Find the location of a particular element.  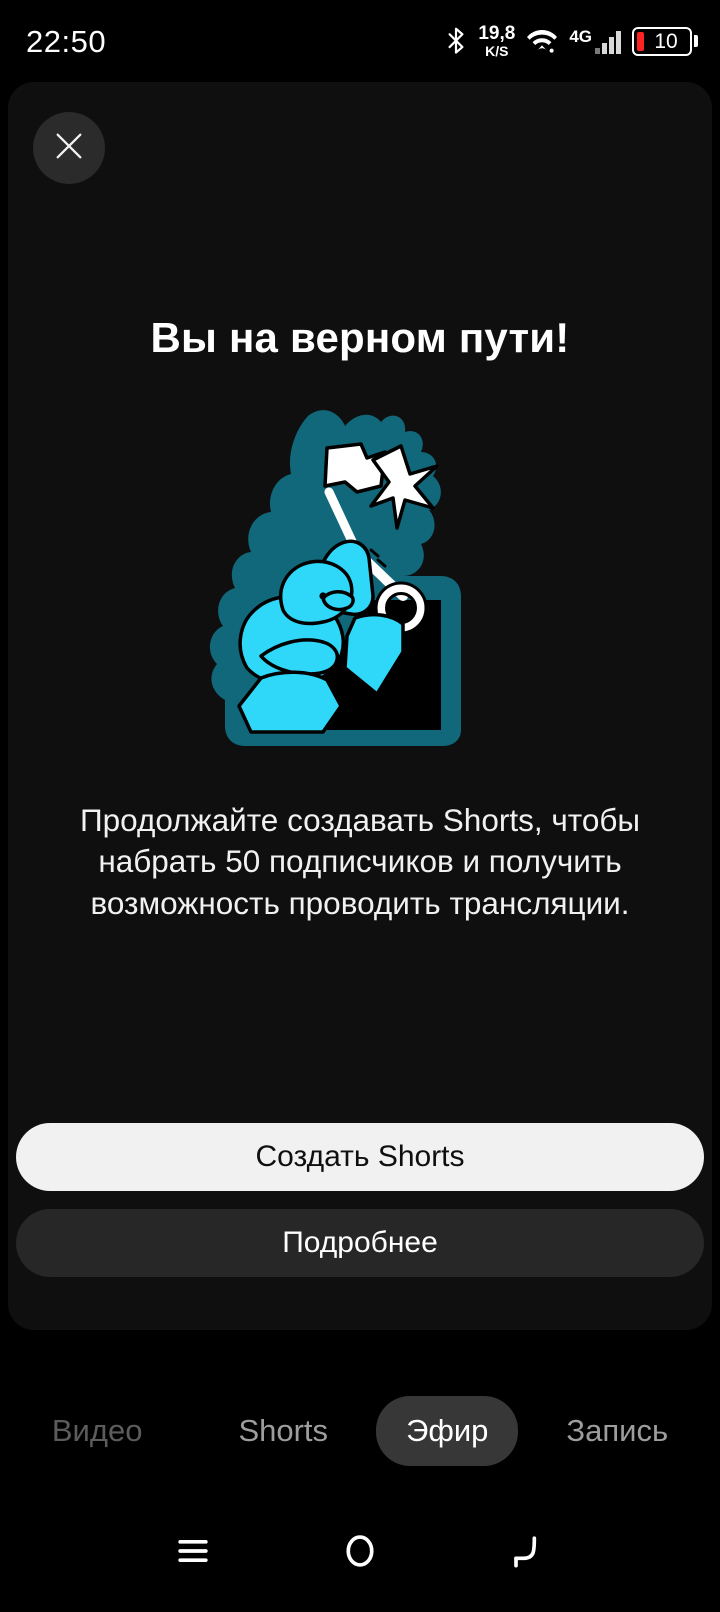

home-circle-icon is located at coordinates (360, 1553).